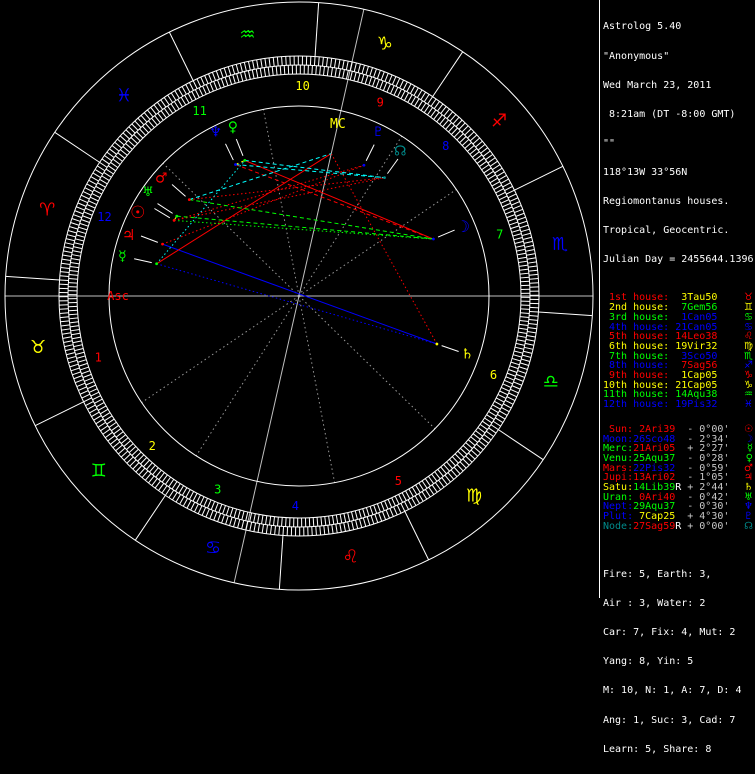  I want to click on degree-dot-pluto, so click(364, 165).